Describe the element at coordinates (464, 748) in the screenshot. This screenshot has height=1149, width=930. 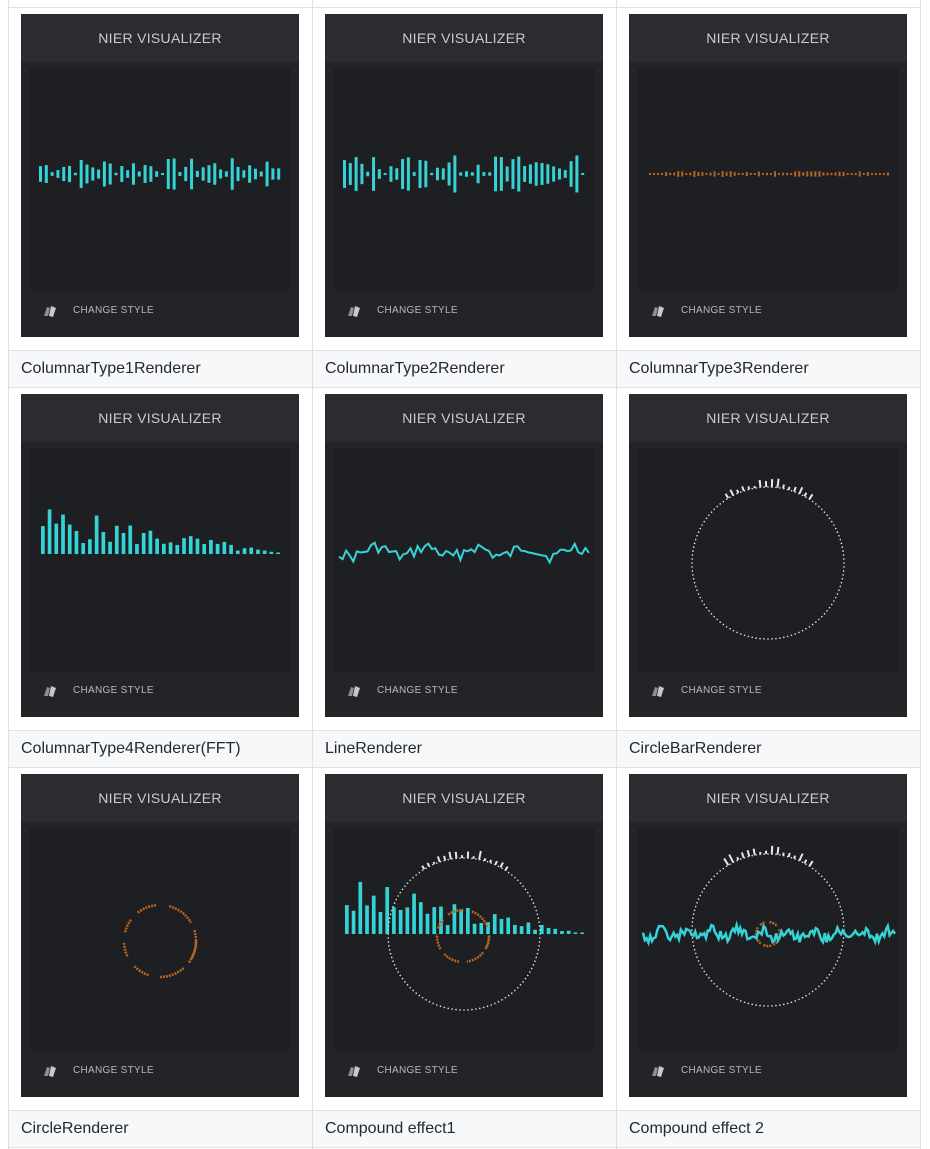
I see `renderer-caption: LineRenderer` at that location.